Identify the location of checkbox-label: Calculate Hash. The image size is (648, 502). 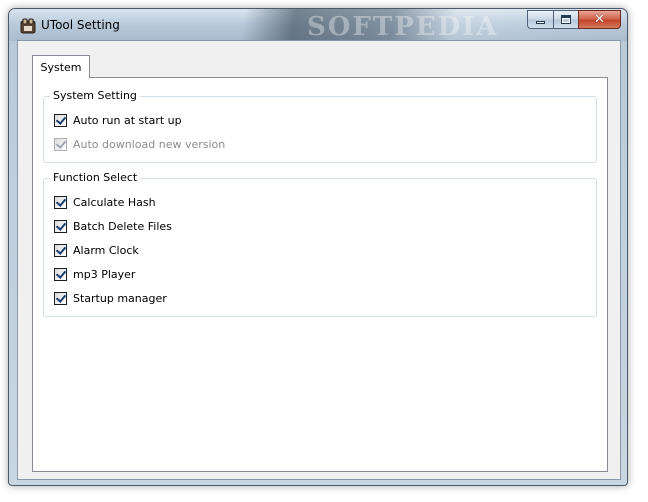
(114, 202).